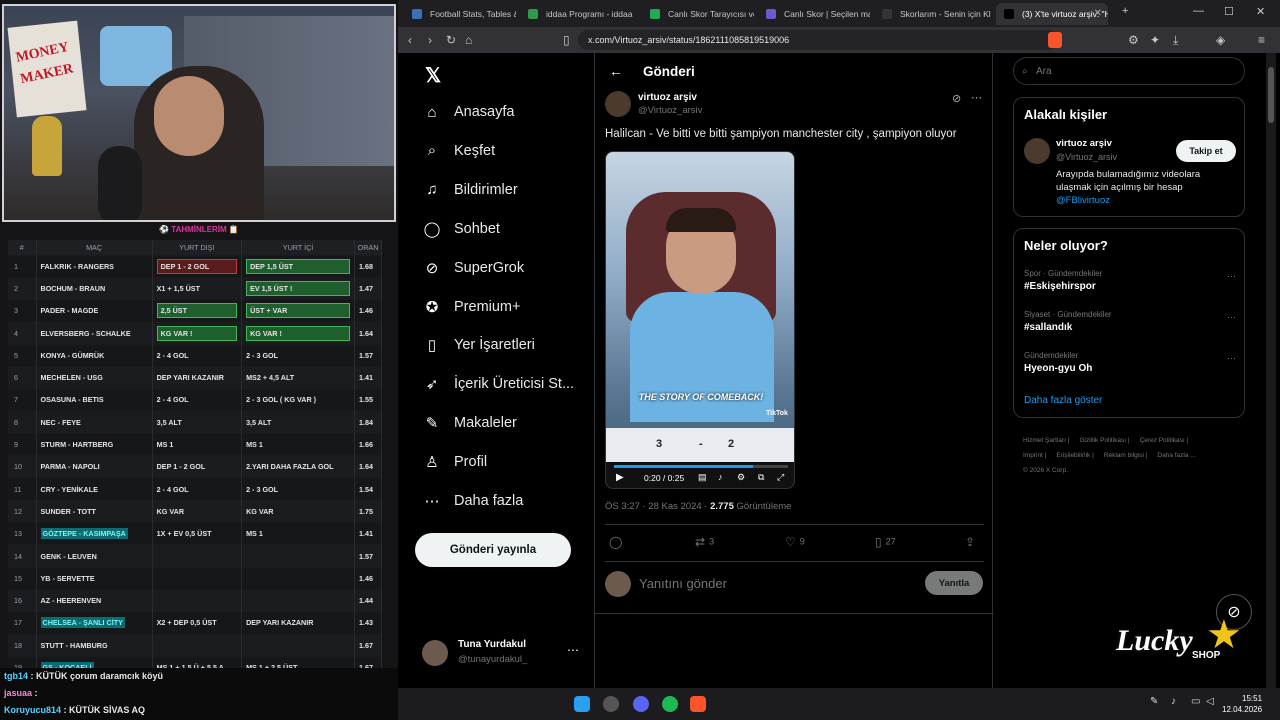 This screenshot has height=720, width=1280. What do you see at coordinates (1206, 151) in the screenshot?
I see `follow-button: Takip et` at bounding box center [1206, 151].